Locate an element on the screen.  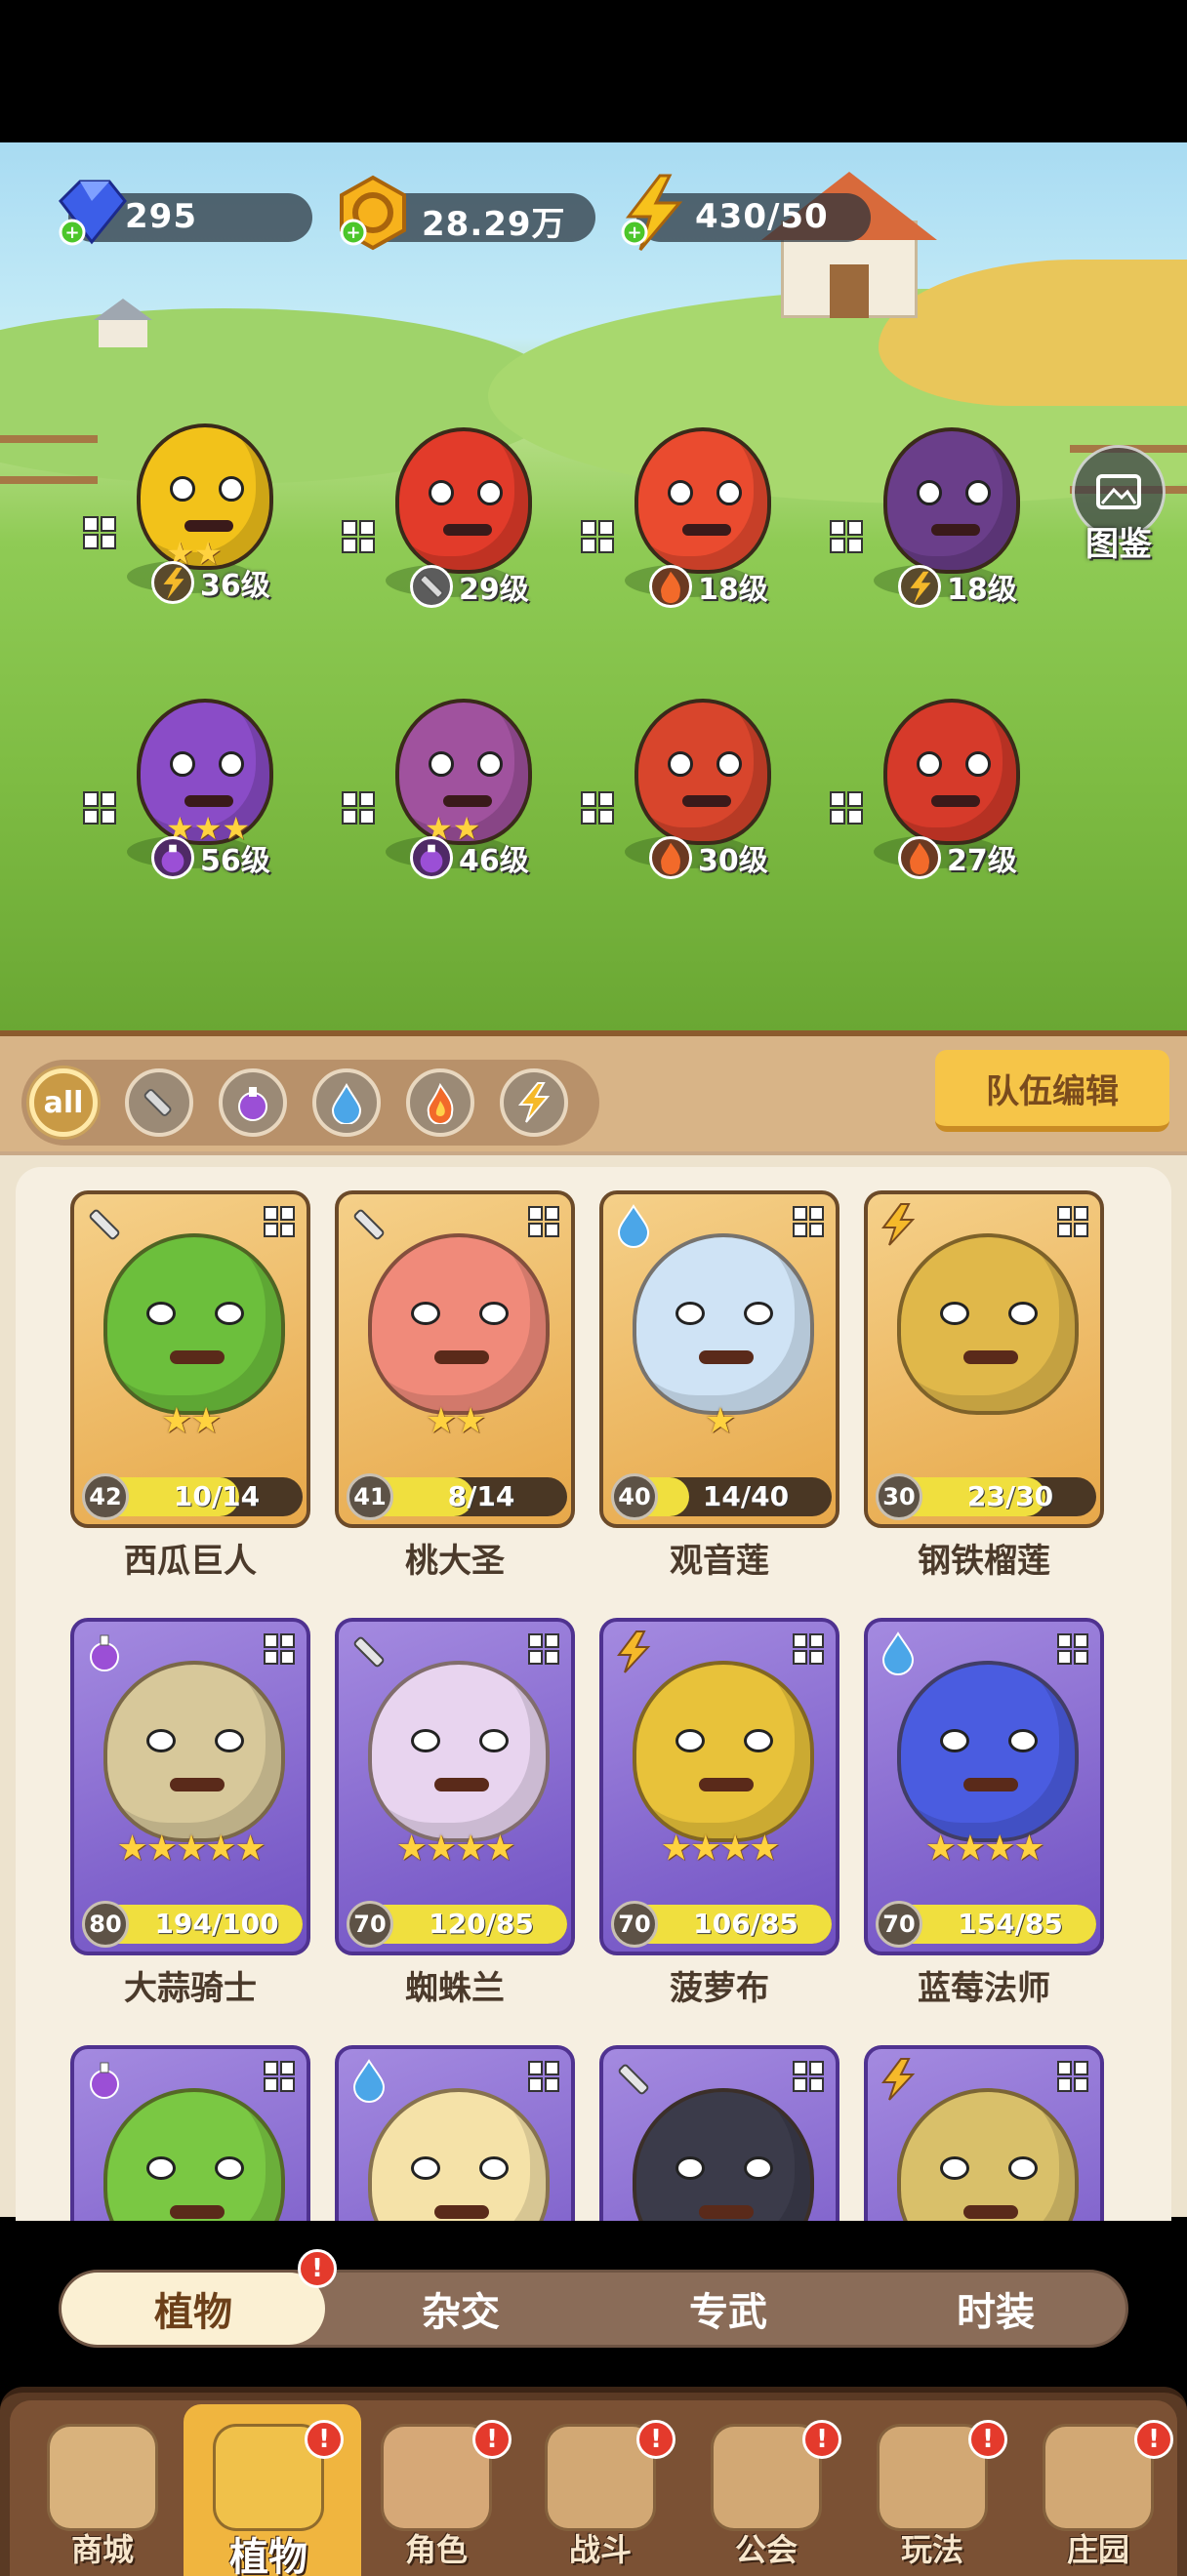
unit-level: 29级 is located at coordinates (493, 586).